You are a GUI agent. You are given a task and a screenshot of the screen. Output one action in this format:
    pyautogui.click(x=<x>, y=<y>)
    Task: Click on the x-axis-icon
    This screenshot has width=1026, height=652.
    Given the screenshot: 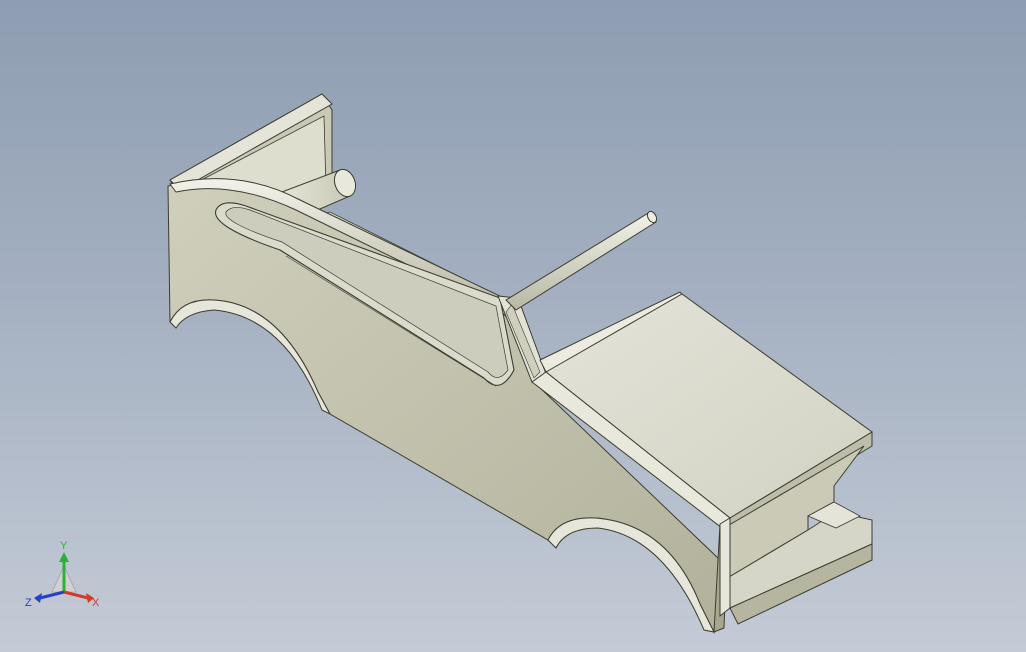 What is the action you would take?
    pyautogui.click(x=76, y=595)
    